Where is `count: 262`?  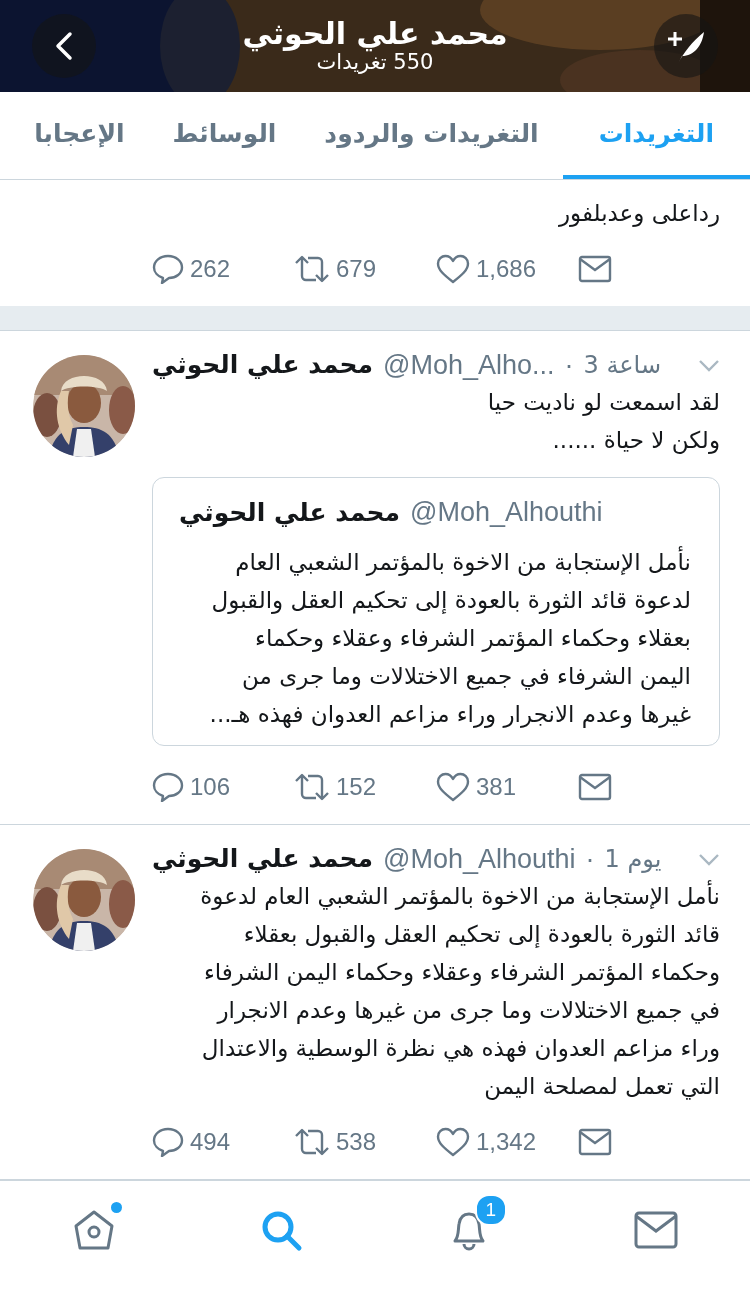
count: 262 is located at coordinates (210, 269).